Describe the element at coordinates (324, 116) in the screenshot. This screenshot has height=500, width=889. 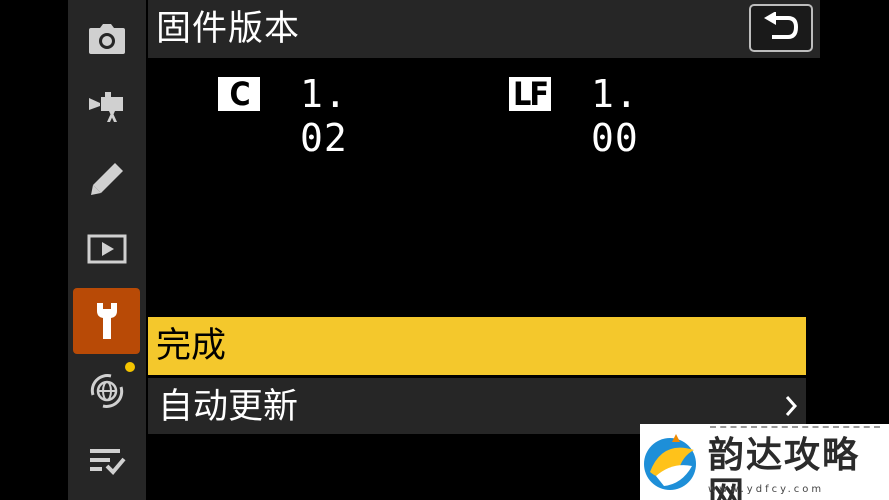
I see `camera-version: 1. 02` at that location.